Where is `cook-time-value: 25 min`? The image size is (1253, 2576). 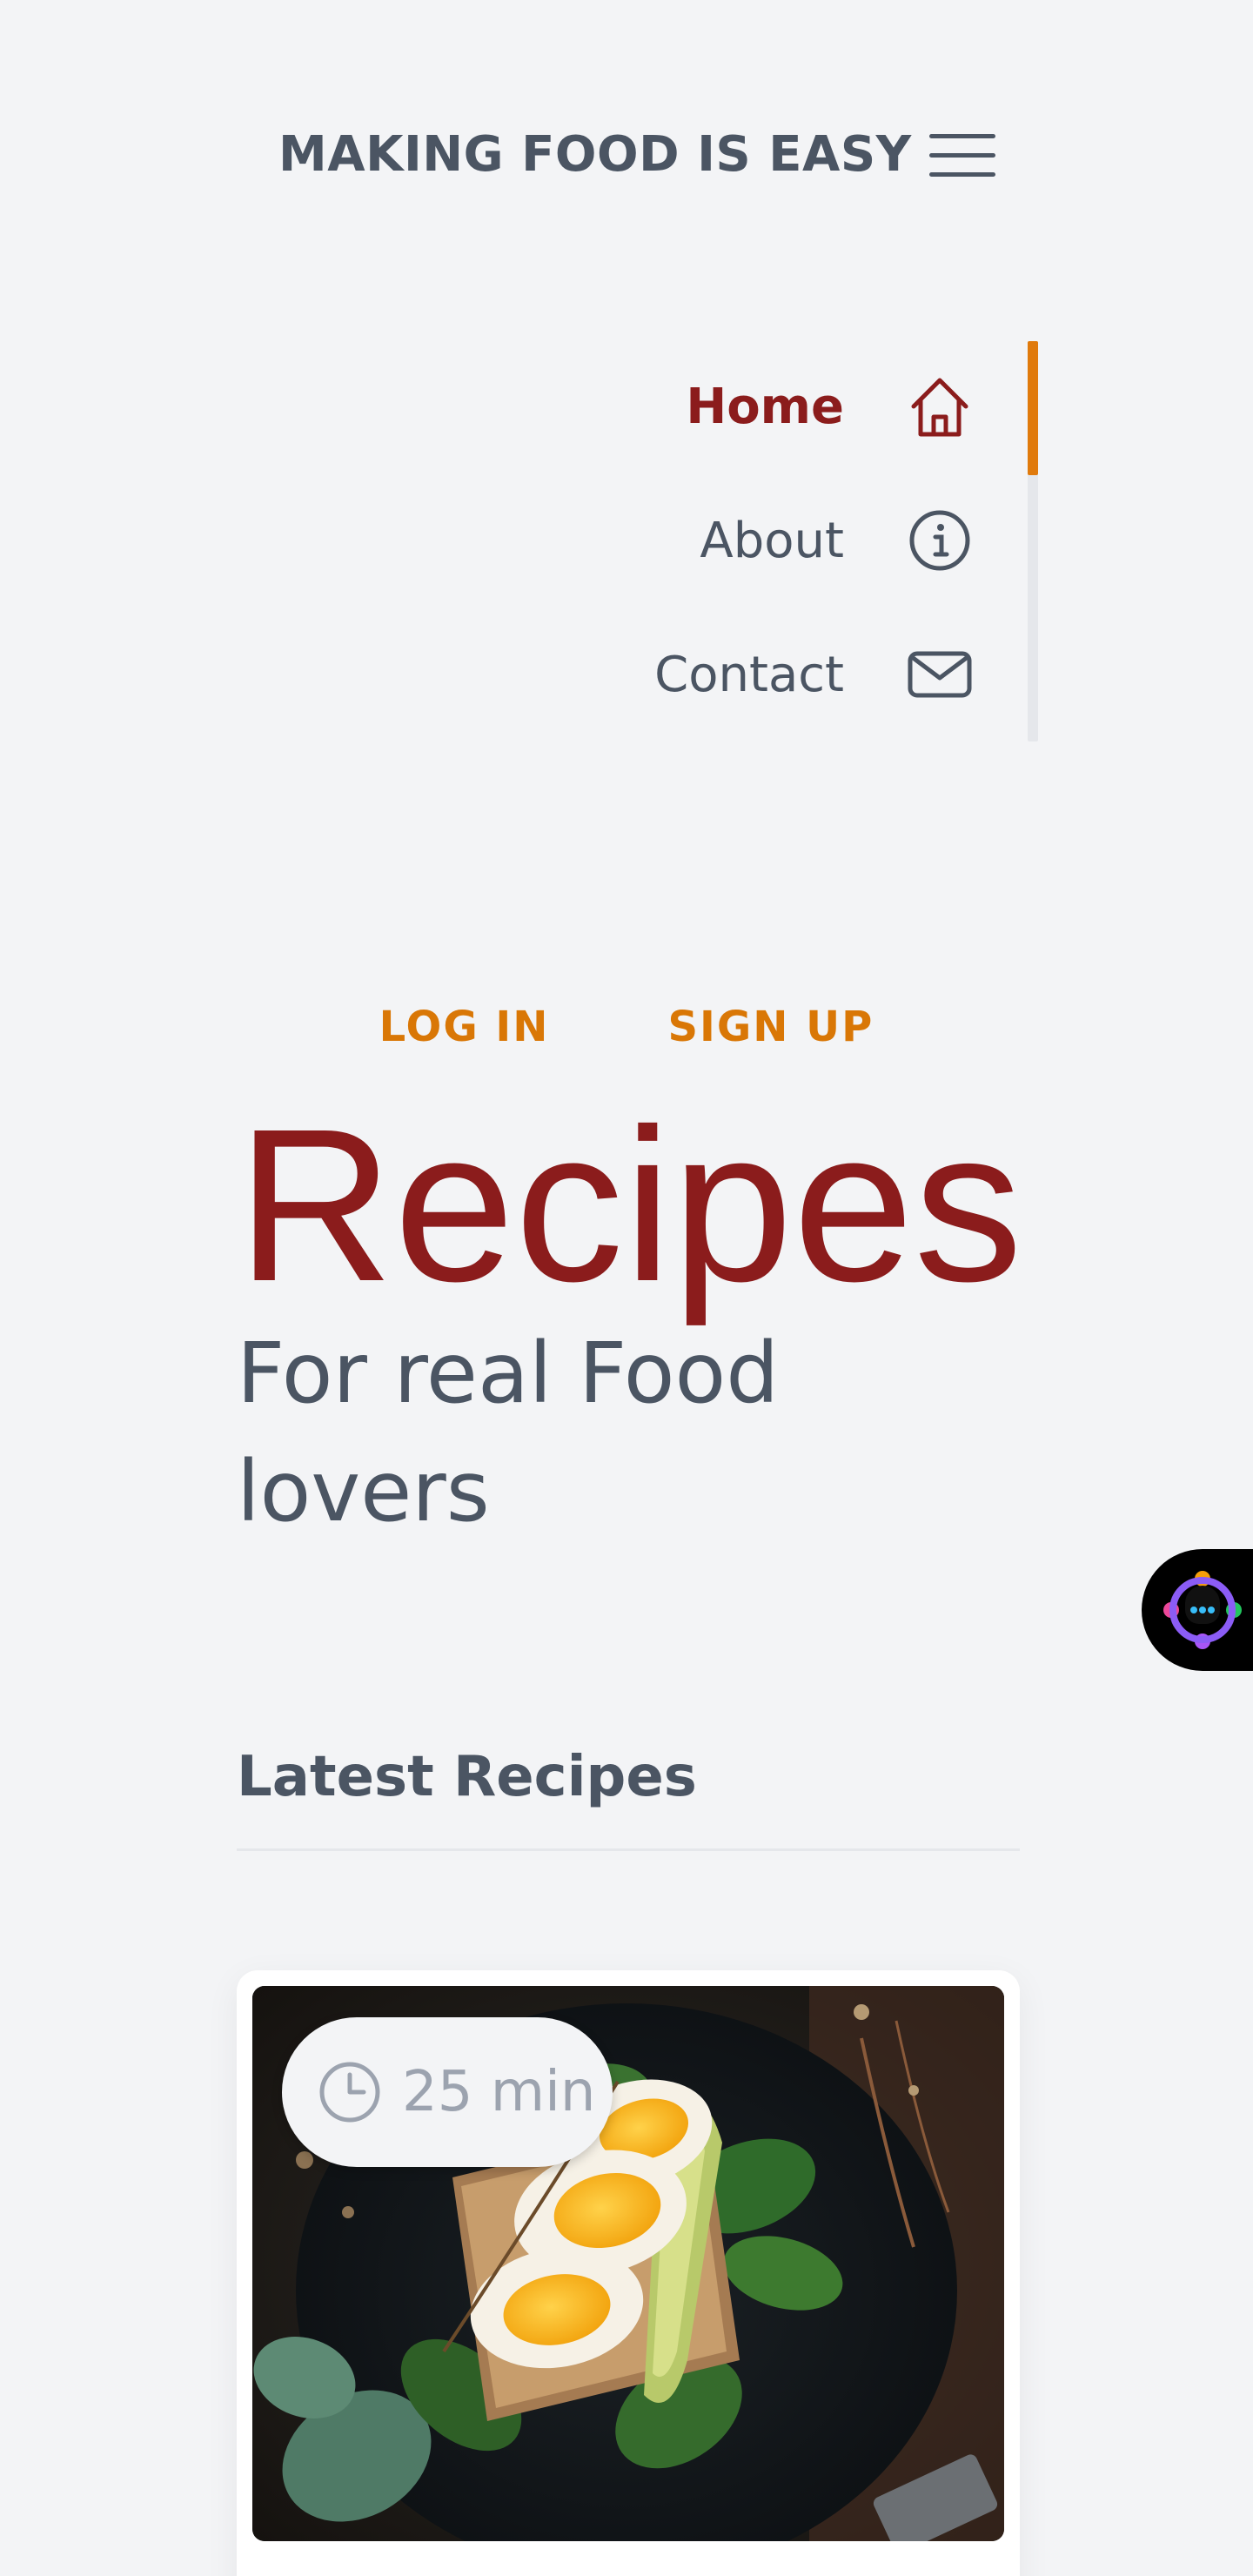
cook-time-value: 25 min is located at coordinates (499, 2092).